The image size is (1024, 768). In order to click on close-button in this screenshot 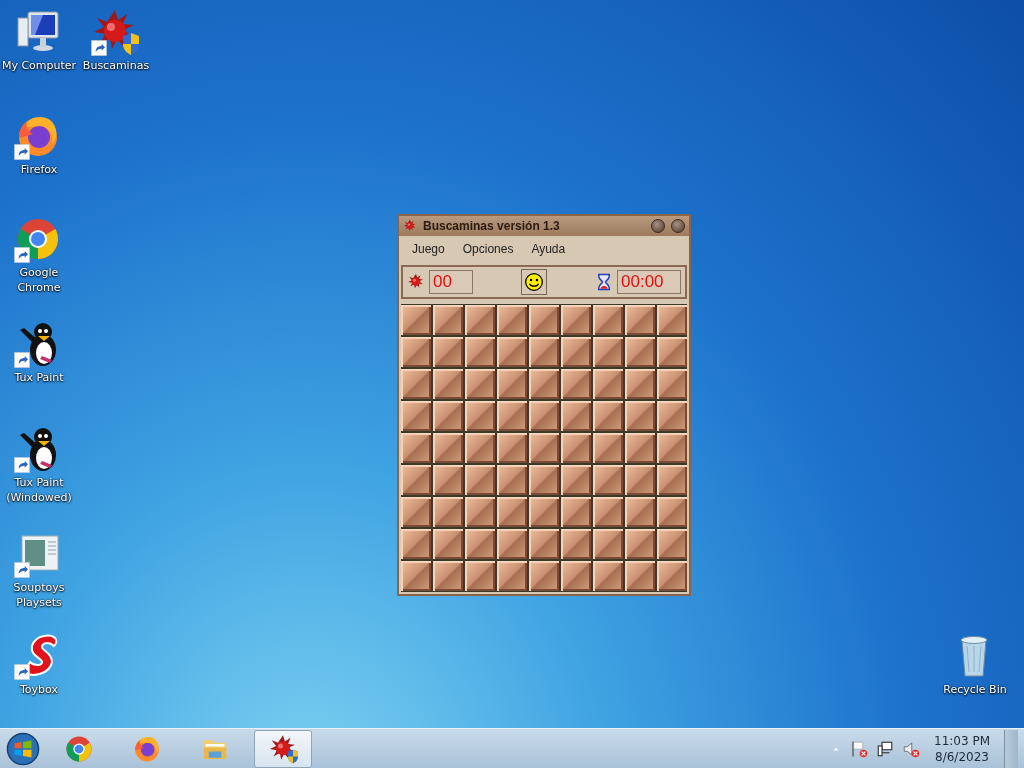, I will do `click(678, 226)`.